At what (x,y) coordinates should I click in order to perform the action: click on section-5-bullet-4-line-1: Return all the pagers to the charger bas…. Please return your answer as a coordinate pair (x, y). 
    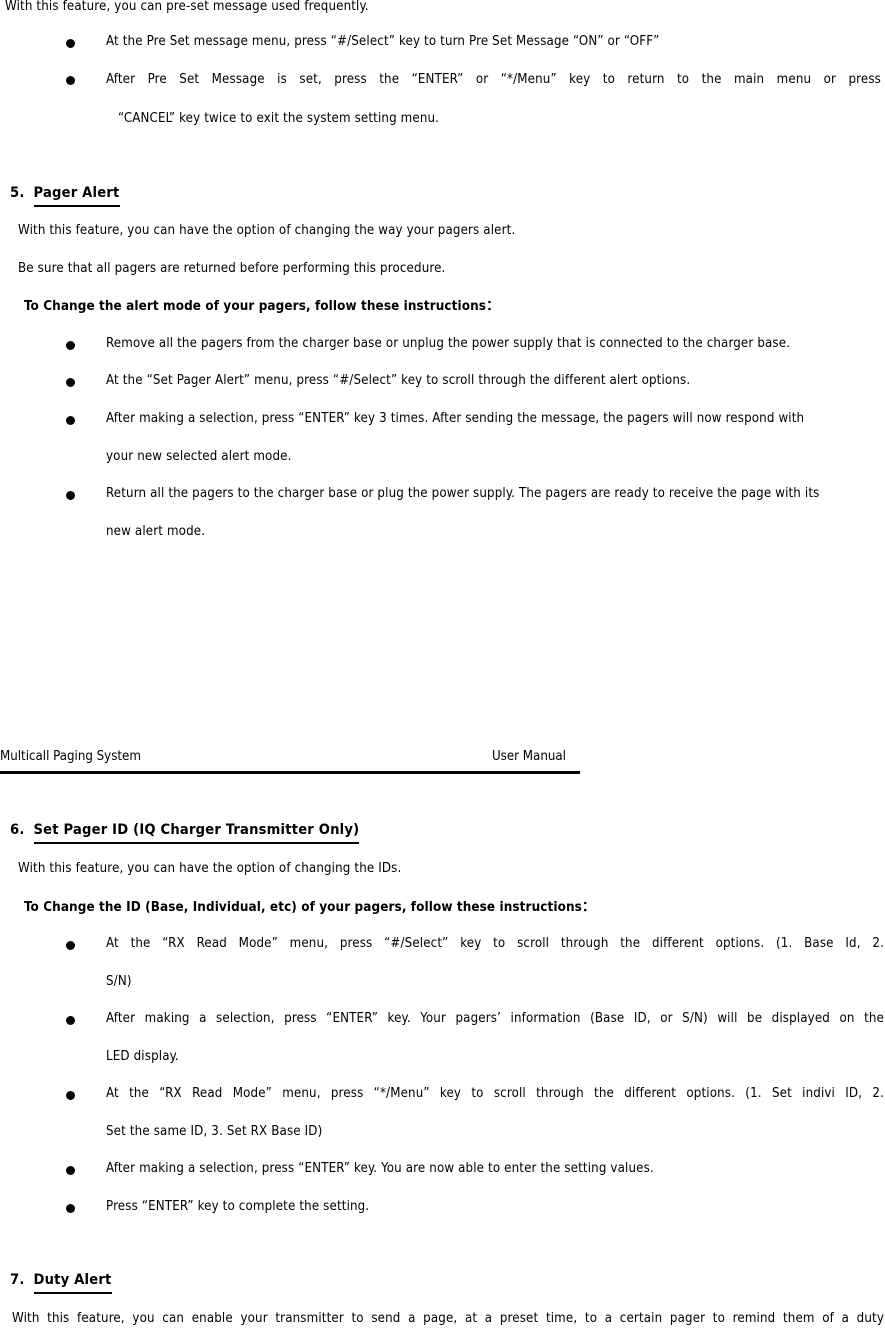
    Looking at the image, I should click on (463, 493).